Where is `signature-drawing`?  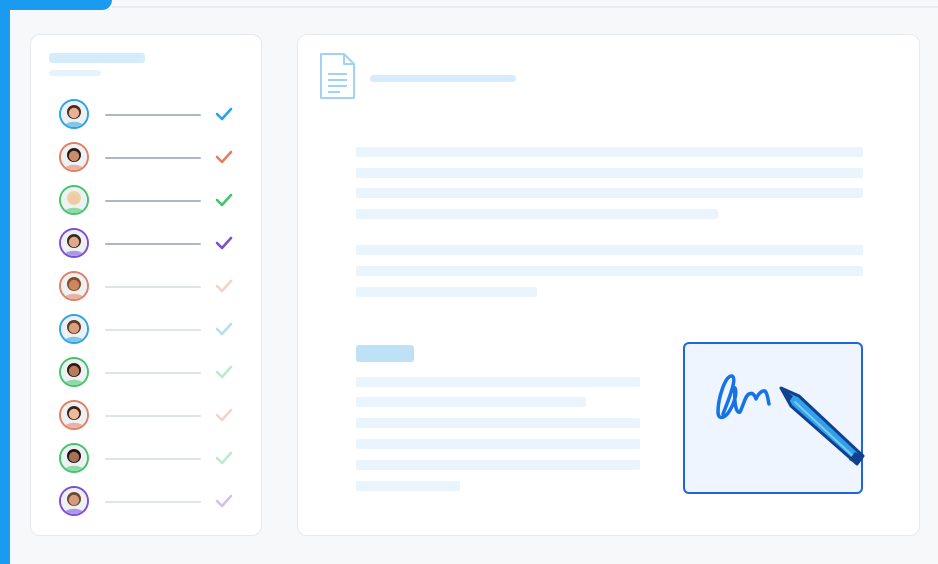
signature-drawing is located at coordinates (790, 420).